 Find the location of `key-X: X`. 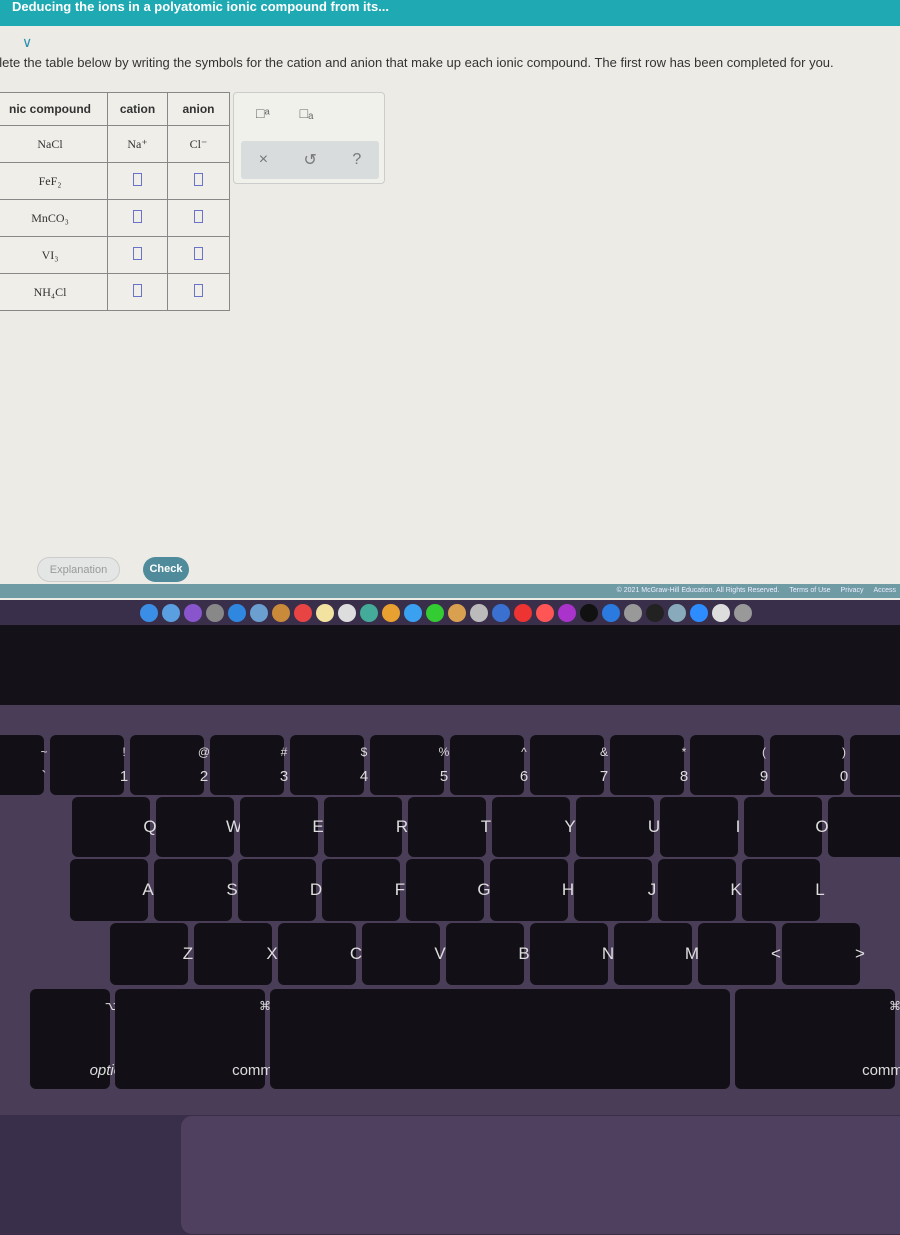

key-X: X is located at coordinates (236, 954).